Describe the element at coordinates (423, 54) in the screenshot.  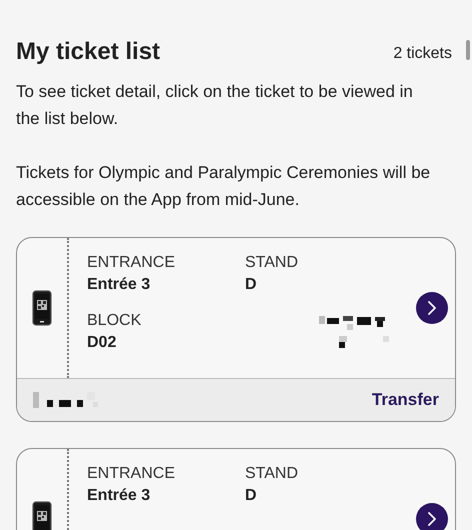
I see `ticket-count: 2 tickets` at that location.